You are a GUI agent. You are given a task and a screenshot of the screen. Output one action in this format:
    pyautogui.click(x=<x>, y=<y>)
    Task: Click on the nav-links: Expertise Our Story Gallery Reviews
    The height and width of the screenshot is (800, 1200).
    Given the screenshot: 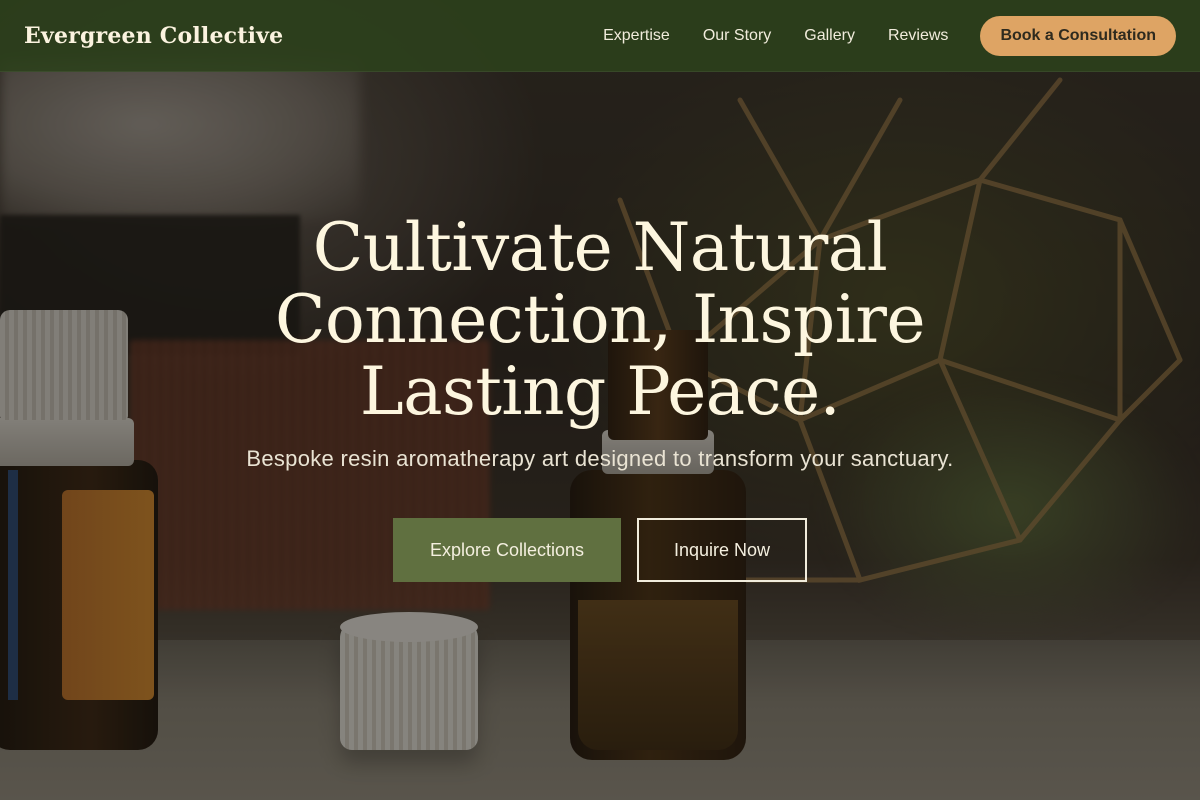 What is the action you would take?
    pyautogui.click(x=775, y=36)
    